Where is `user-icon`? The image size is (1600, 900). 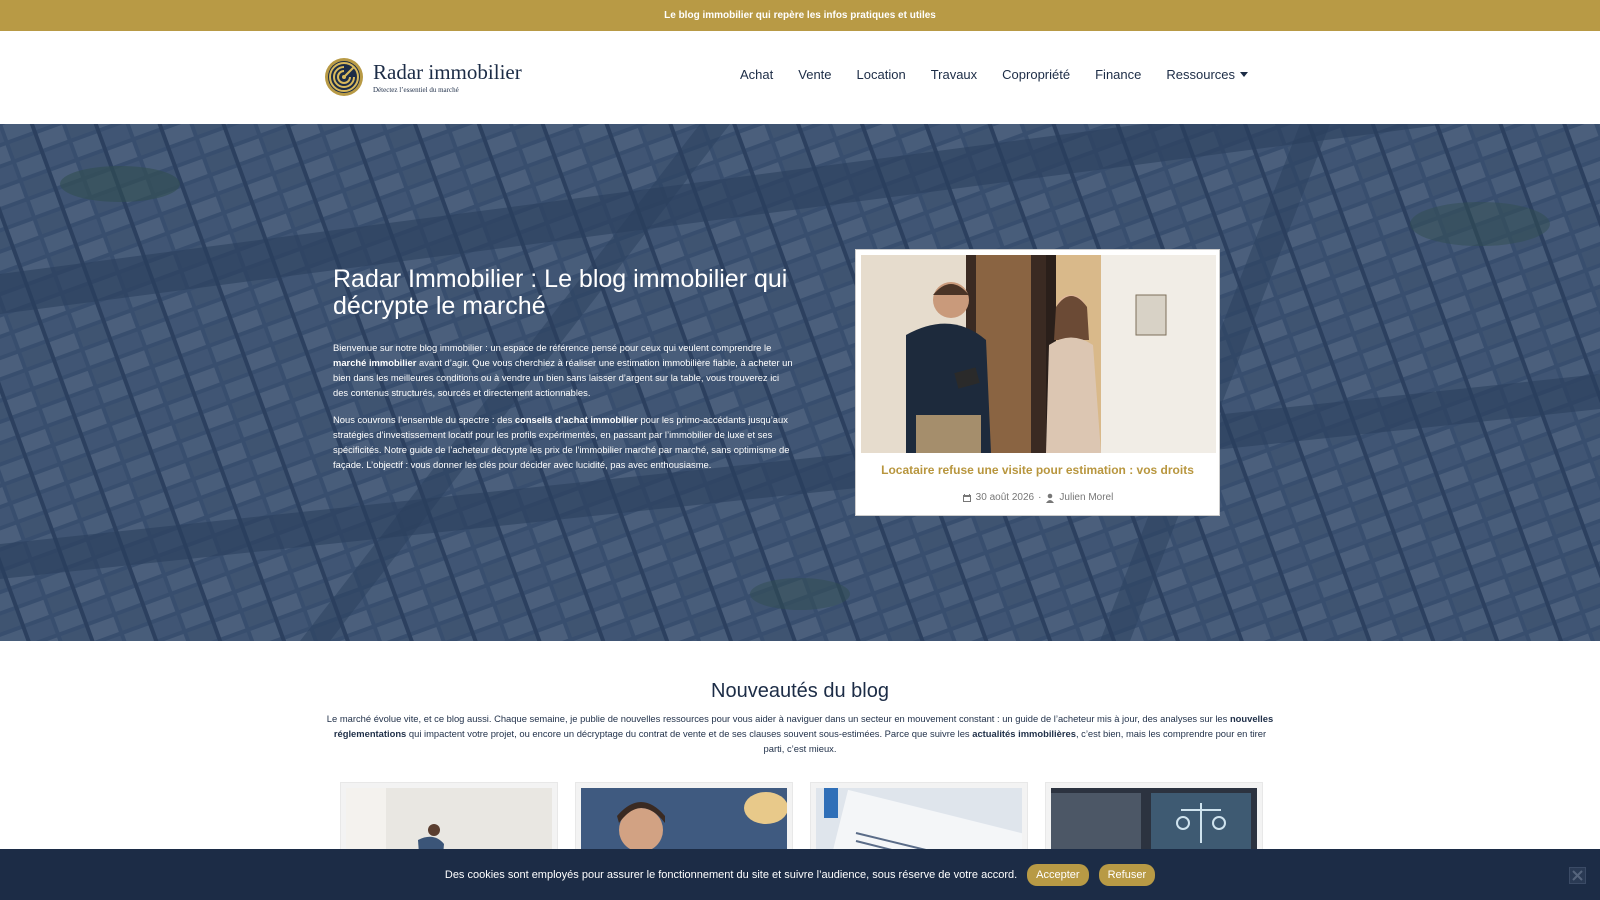 user-icon is located at coordinates (1050, 498).